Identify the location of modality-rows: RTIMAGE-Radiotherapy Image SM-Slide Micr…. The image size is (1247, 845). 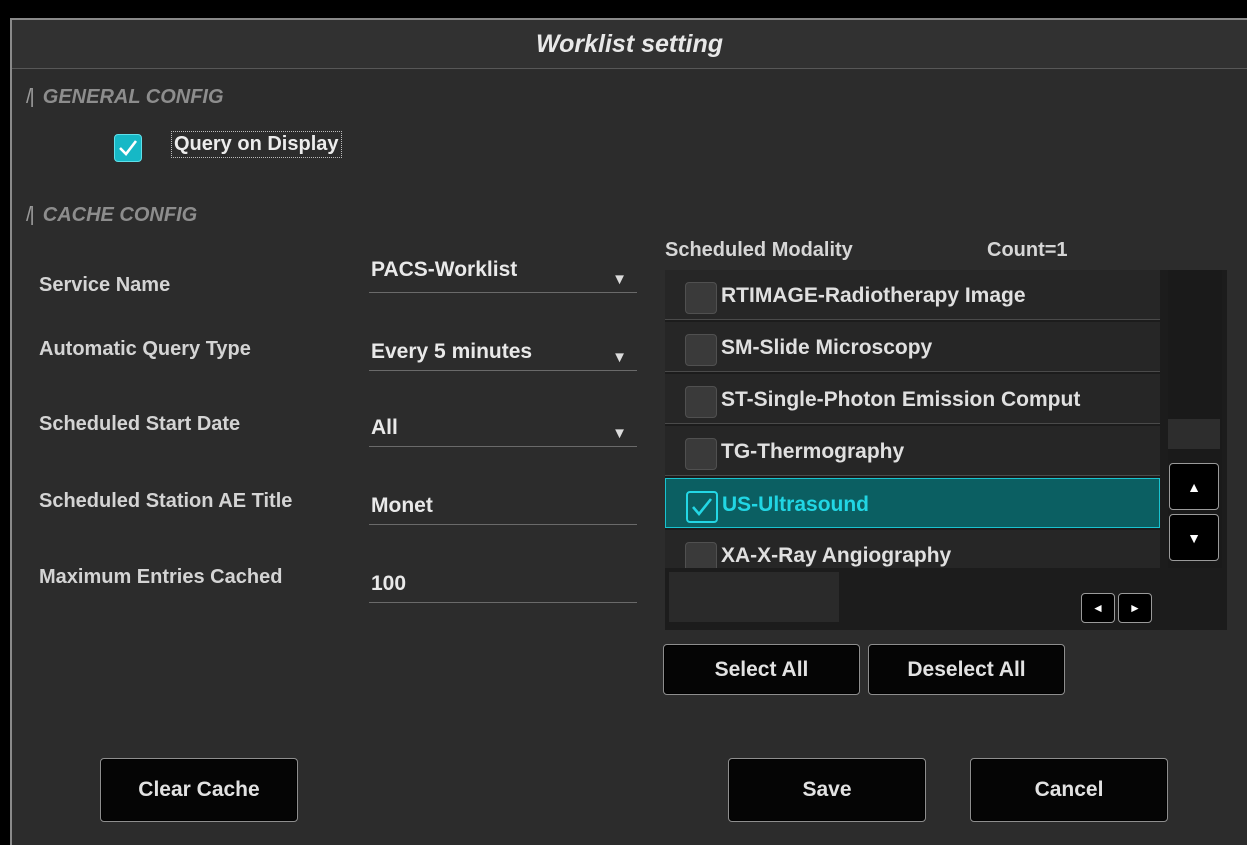
(912, 419).